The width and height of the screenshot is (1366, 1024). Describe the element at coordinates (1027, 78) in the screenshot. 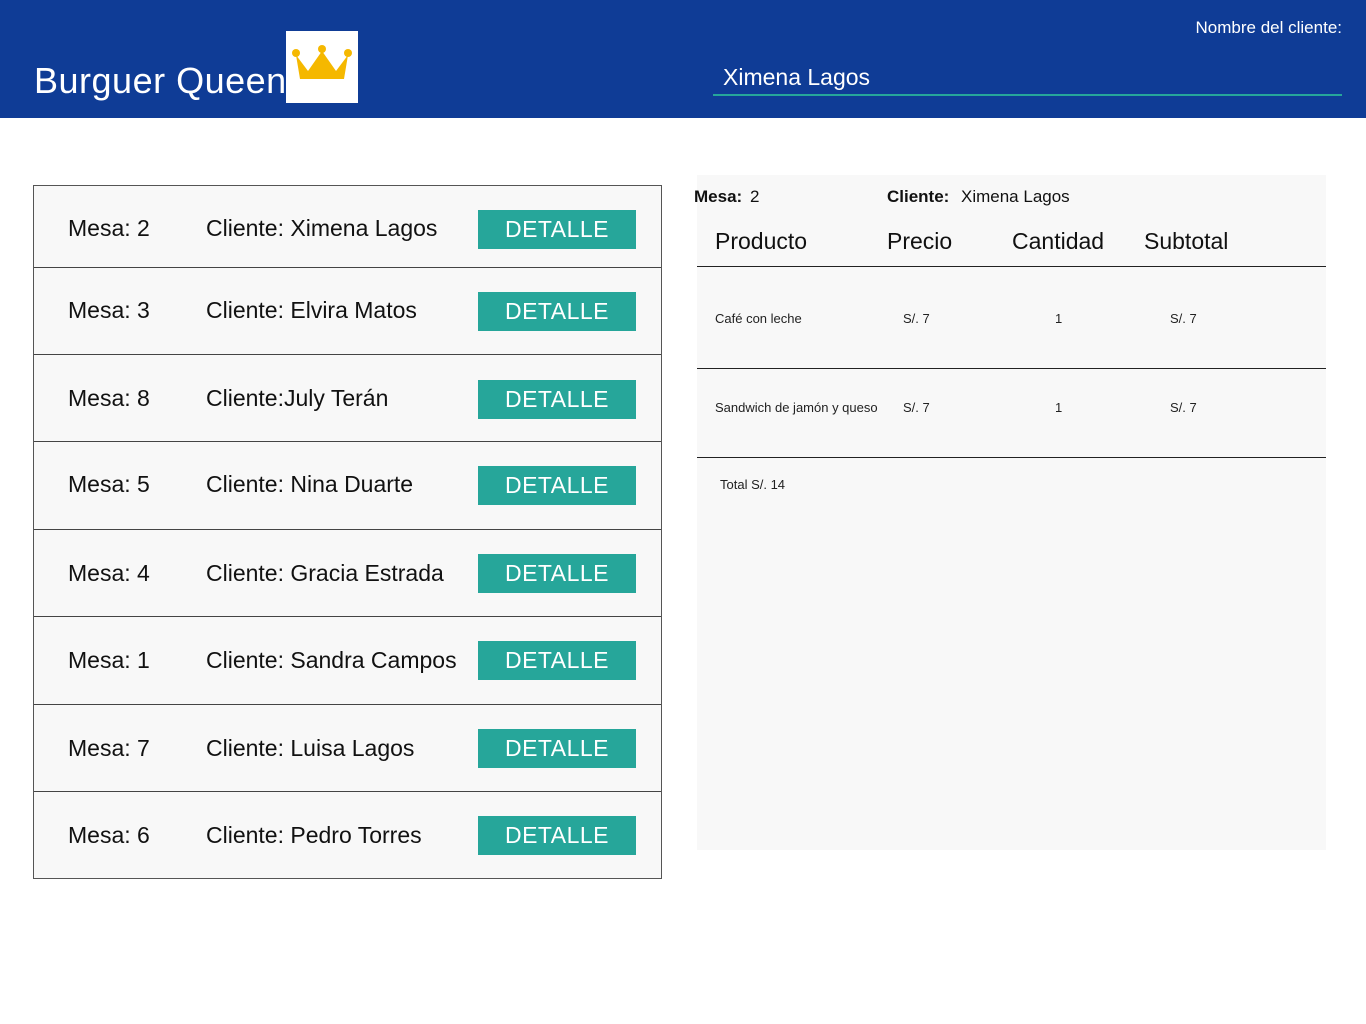

I see `client-name-input` at that location.